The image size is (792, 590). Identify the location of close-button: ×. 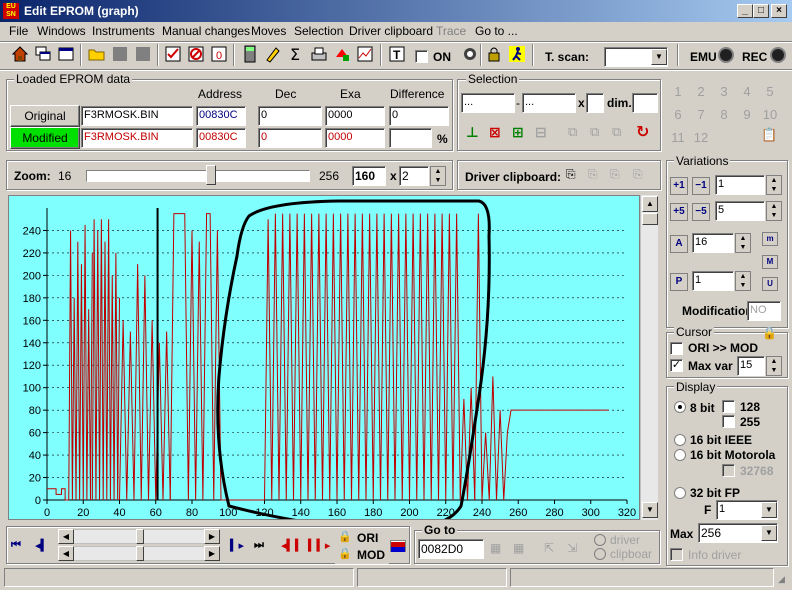
(779, 11).